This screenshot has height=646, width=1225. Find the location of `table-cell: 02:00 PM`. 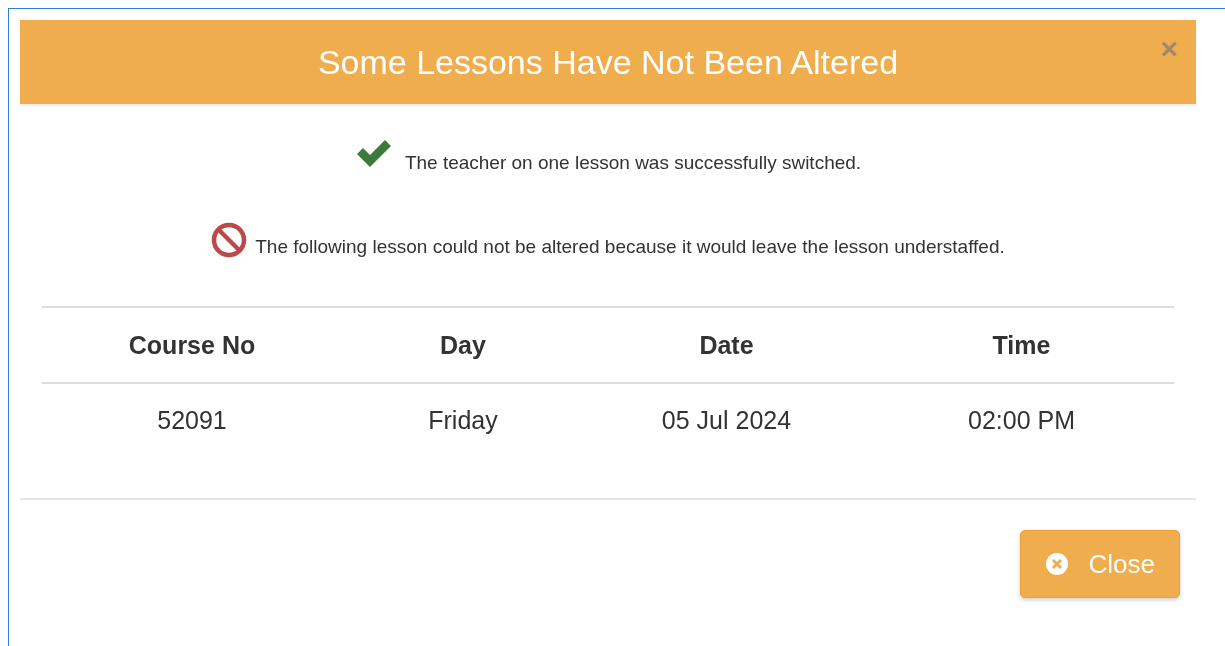

table-cell: 02:00 PM is located at coordinates (1021, 419).